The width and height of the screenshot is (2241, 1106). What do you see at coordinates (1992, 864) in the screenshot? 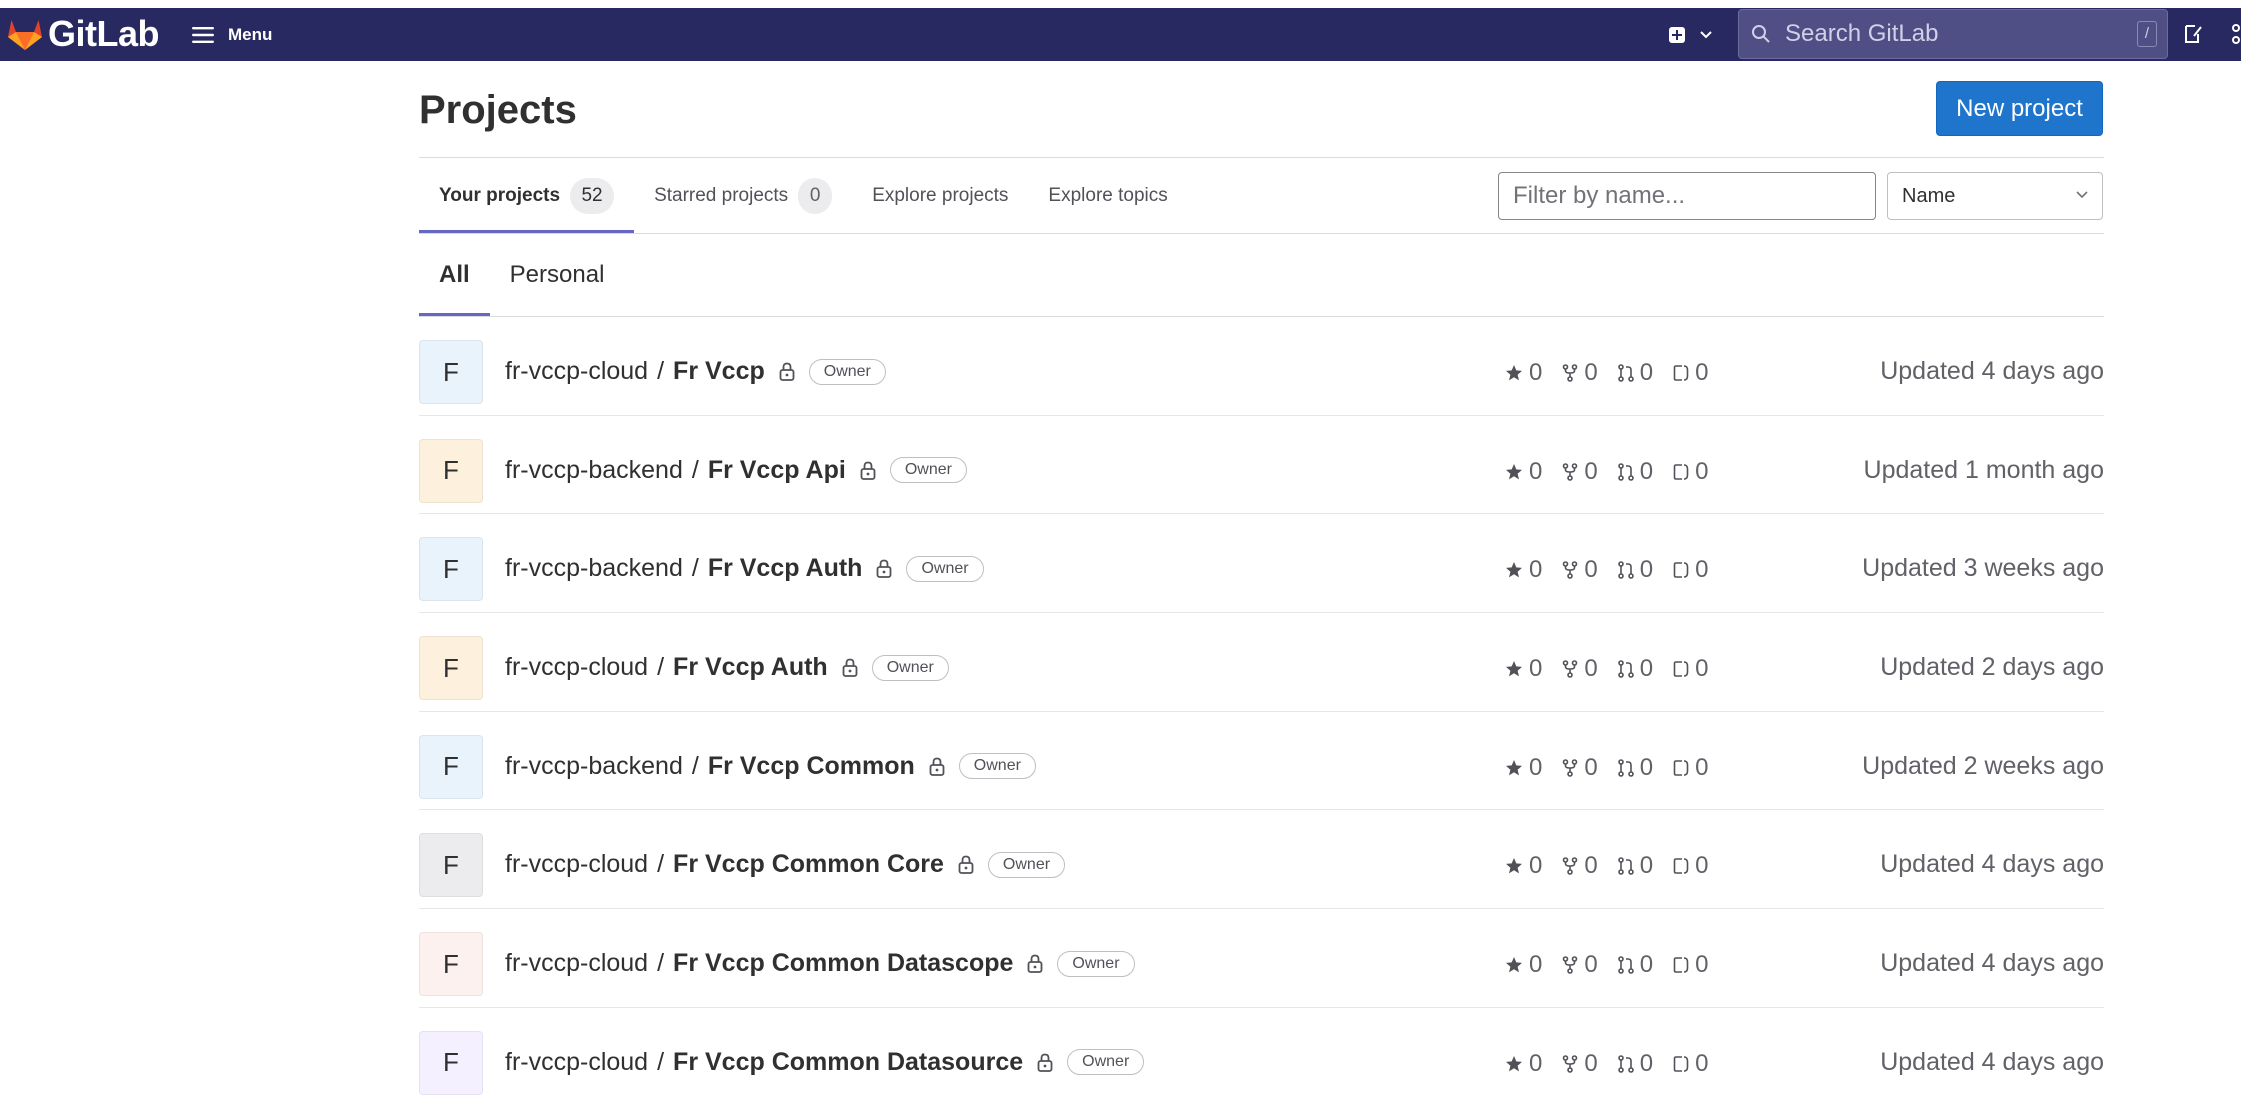
I see `updated-timestamp: Updated 4 days ago` at bounding box center [1992, 864].